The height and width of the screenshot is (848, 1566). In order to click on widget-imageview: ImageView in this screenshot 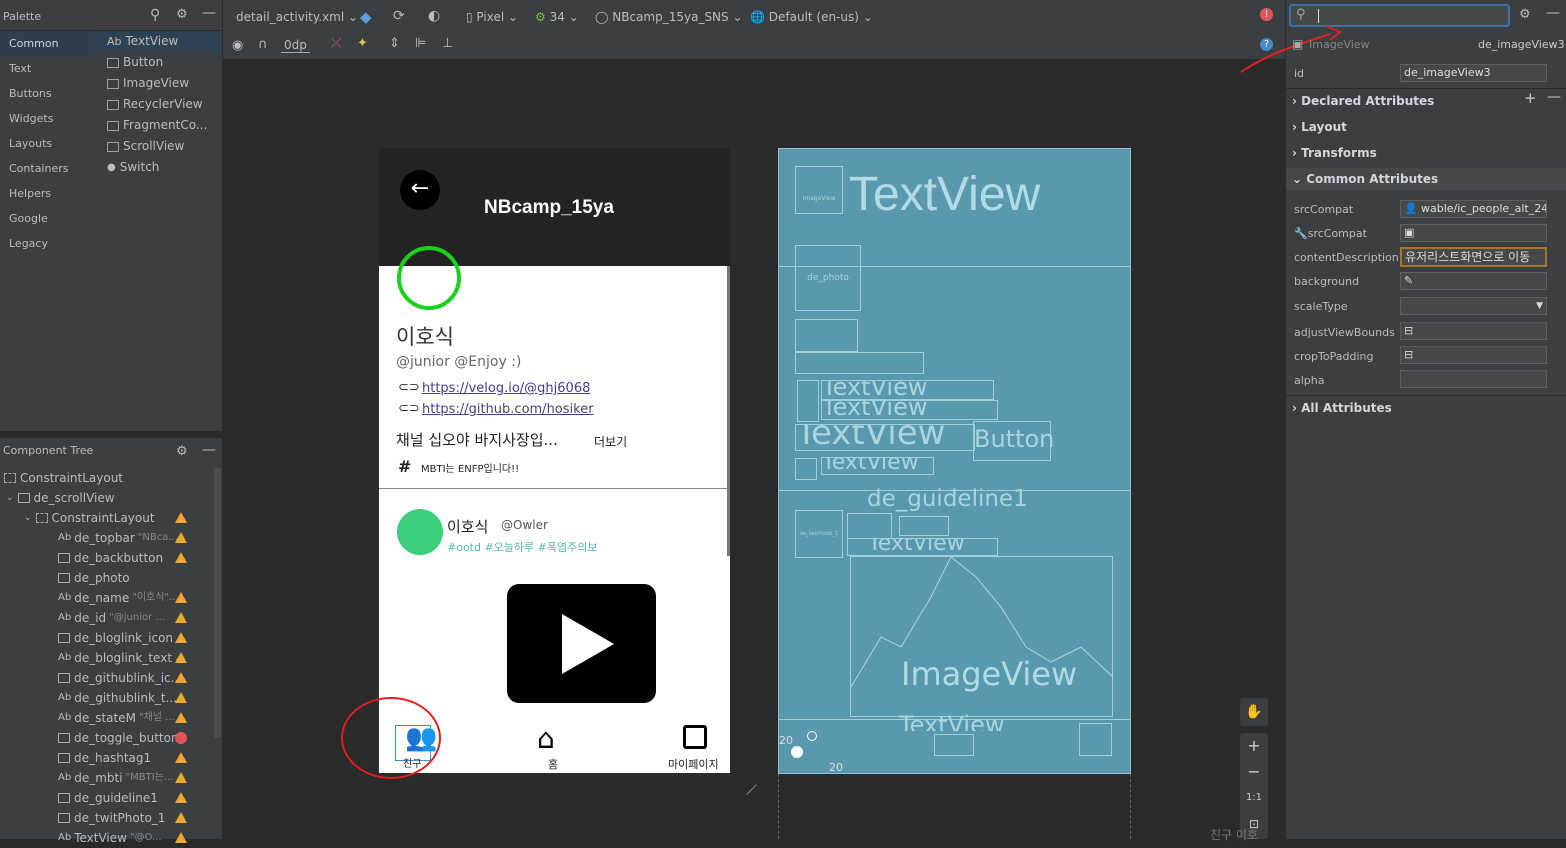, I will do `click(158, 83)`.